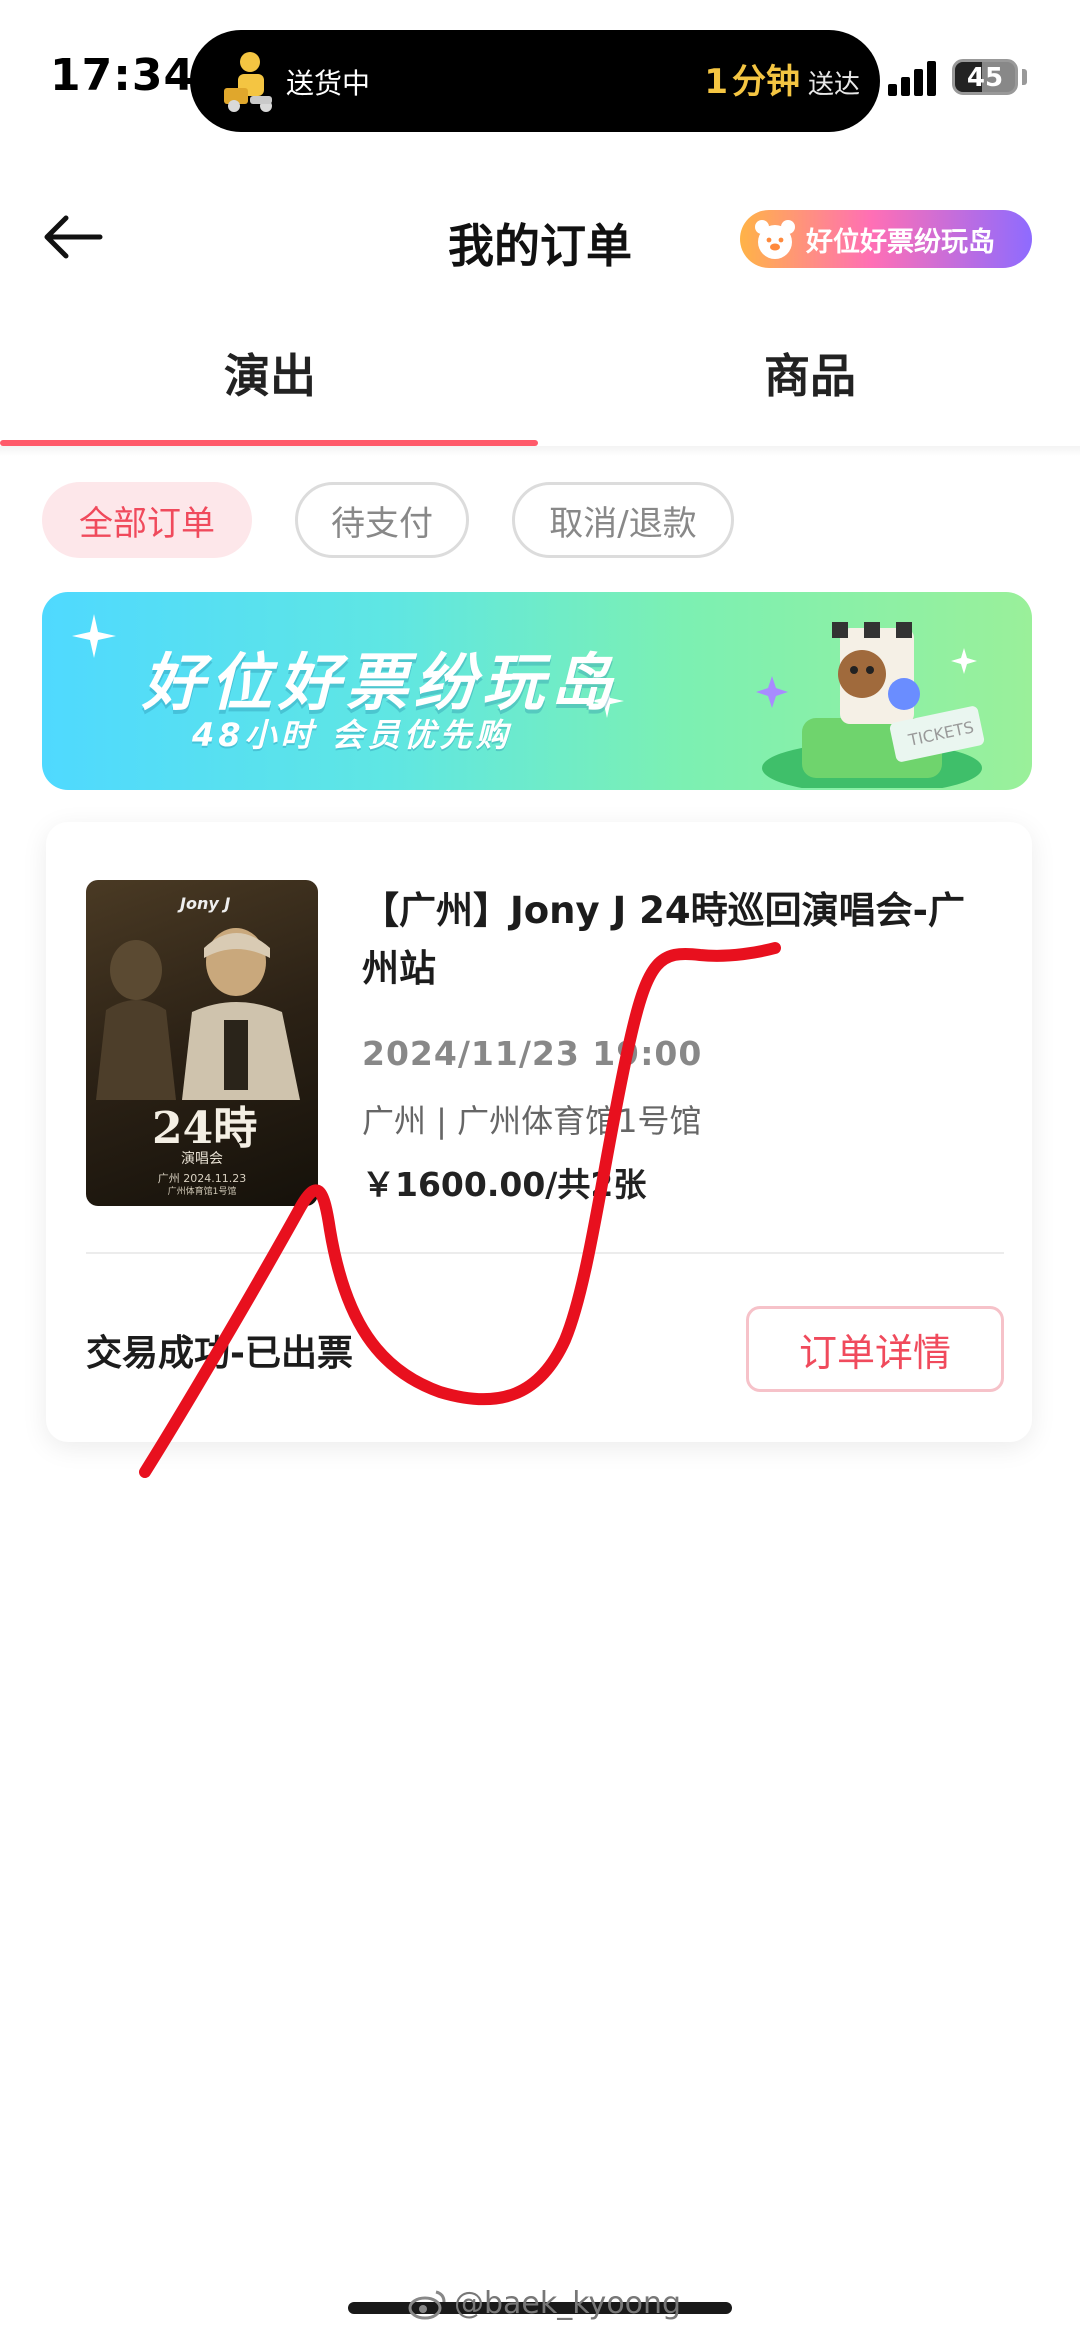 The width and height of the screenshot is (1080, 2342). What do you see at coordinates (202, 1192) in the screenshot?
I see `poster-venue: 广州体育馆1号馆` at bounding box center [202, 1192].